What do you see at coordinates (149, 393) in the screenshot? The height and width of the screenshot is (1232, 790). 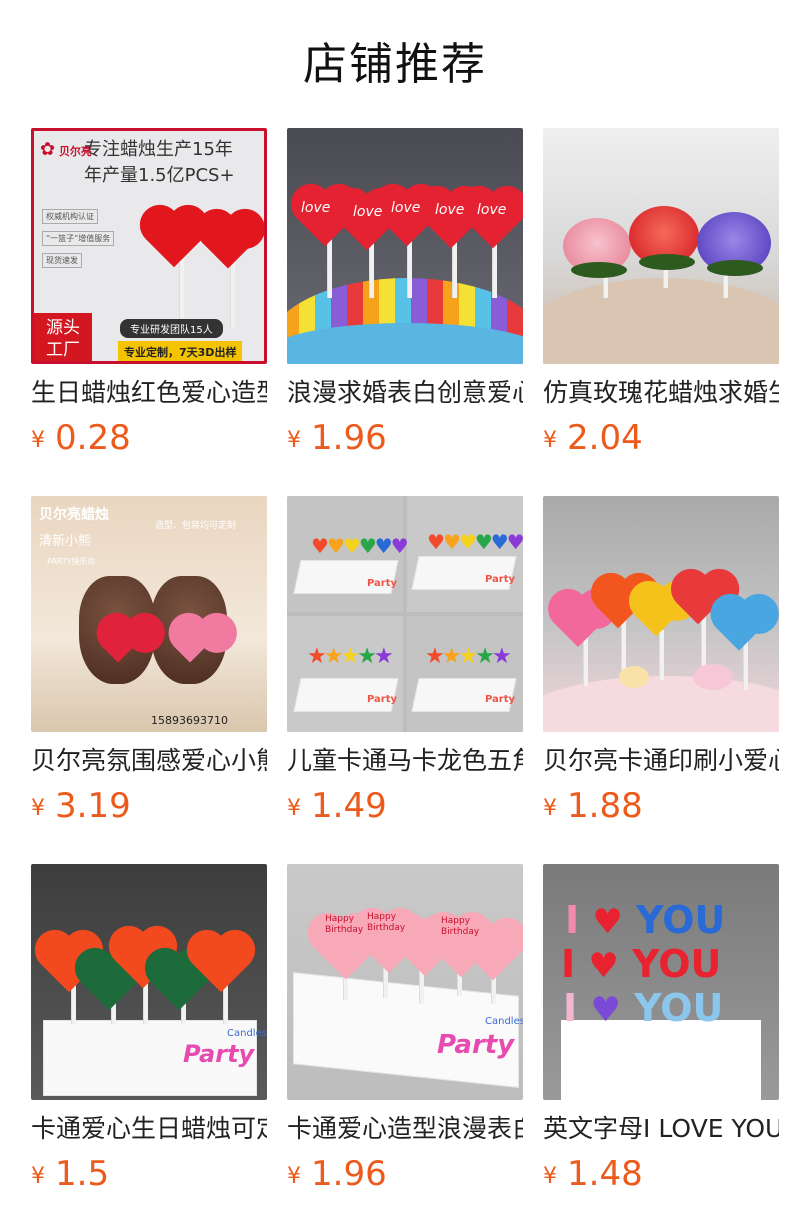 I see `product-name: 生日蜡烛红色爱心造型` at bounding box center [149, 393].